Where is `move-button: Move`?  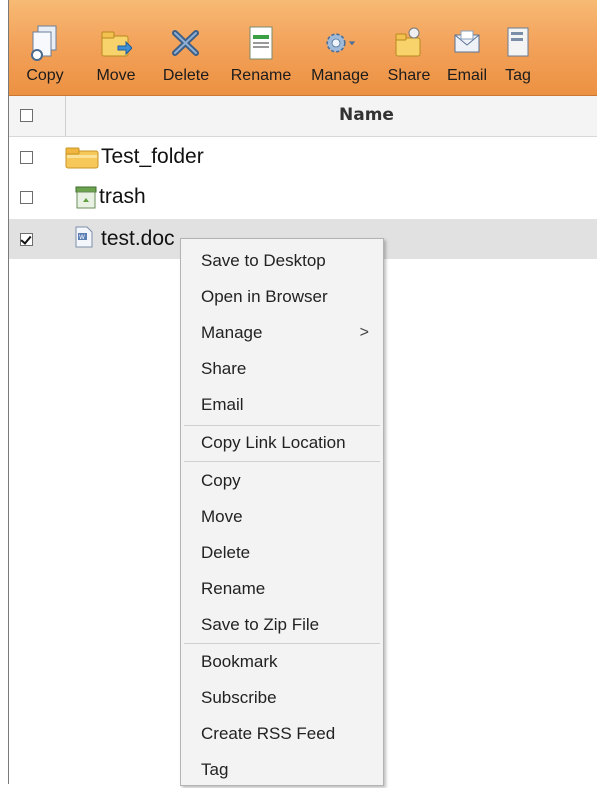 move-button: Move is located at coordinates (116, 47).